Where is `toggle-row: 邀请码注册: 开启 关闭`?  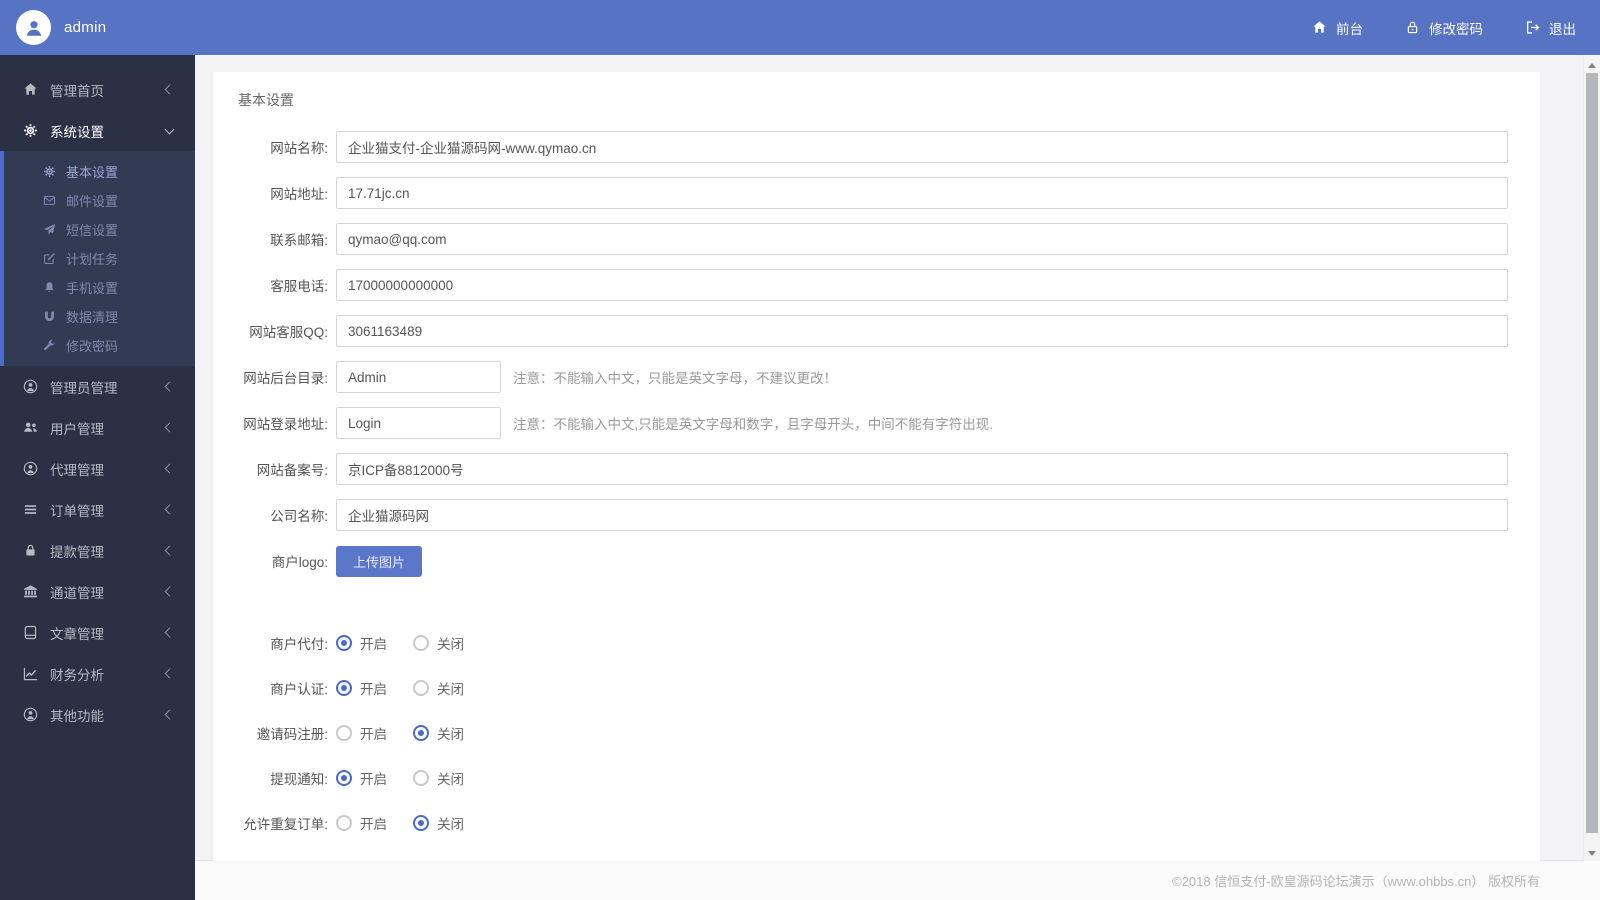
toggle-row: 邀请码注册: 开启 关闭 is located at coordinates (876, 733).